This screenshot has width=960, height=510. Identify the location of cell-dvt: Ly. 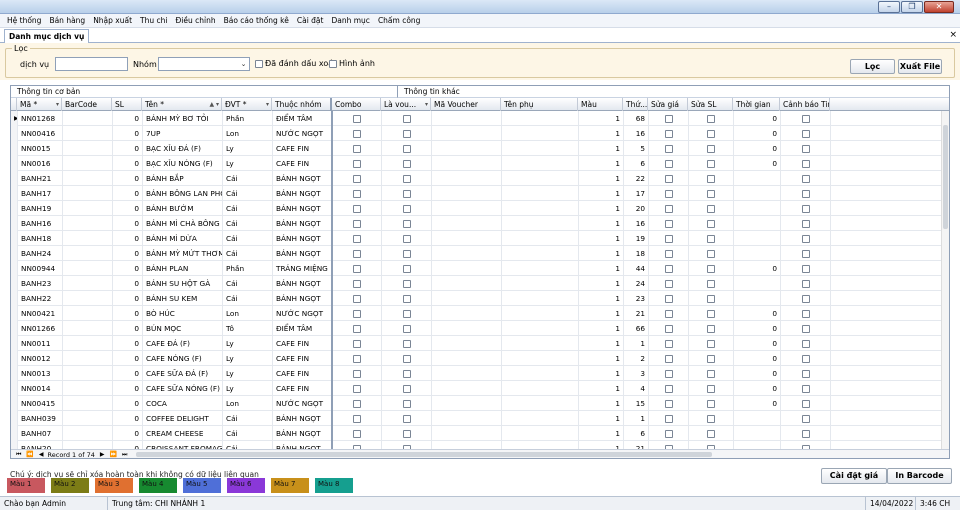
(248, 373).